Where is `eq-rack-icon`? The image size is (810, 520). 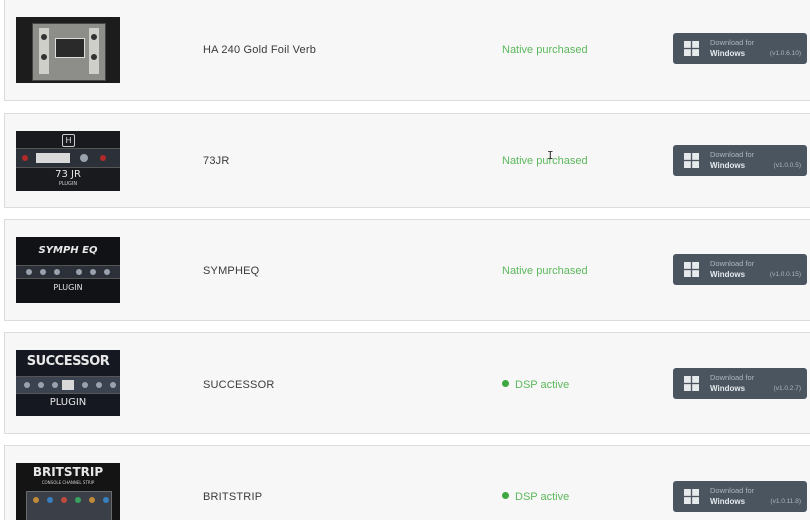
eq-rack-icon is located at coordinates (68, 272).